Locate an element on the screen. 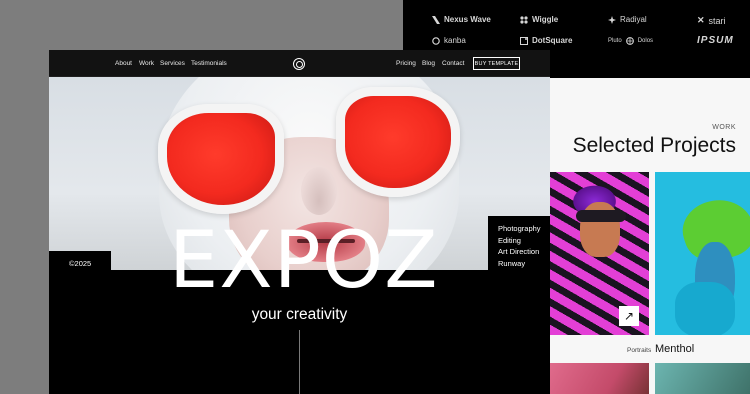 This screenshot has height=394, width=750. client-logo-radiyal: Radiyal is located at coordinates (627, 19).